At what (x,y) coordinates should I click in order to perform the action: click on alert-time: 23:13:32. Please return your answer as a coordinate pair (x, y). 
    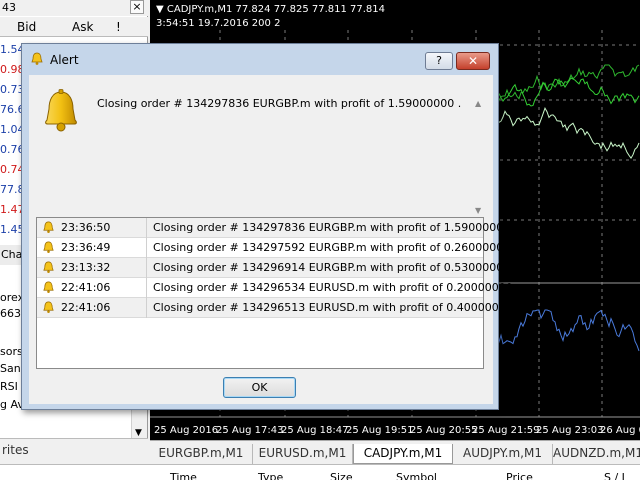
    Looking at the image, I should click on (86, 267).